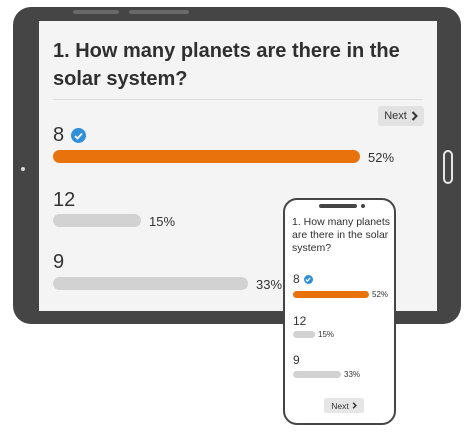 The height and width of the screenshot is (433, 474). Describe the element at coordinates (159, 12) in the screenshot. I see `tablet-power-button` at that location.